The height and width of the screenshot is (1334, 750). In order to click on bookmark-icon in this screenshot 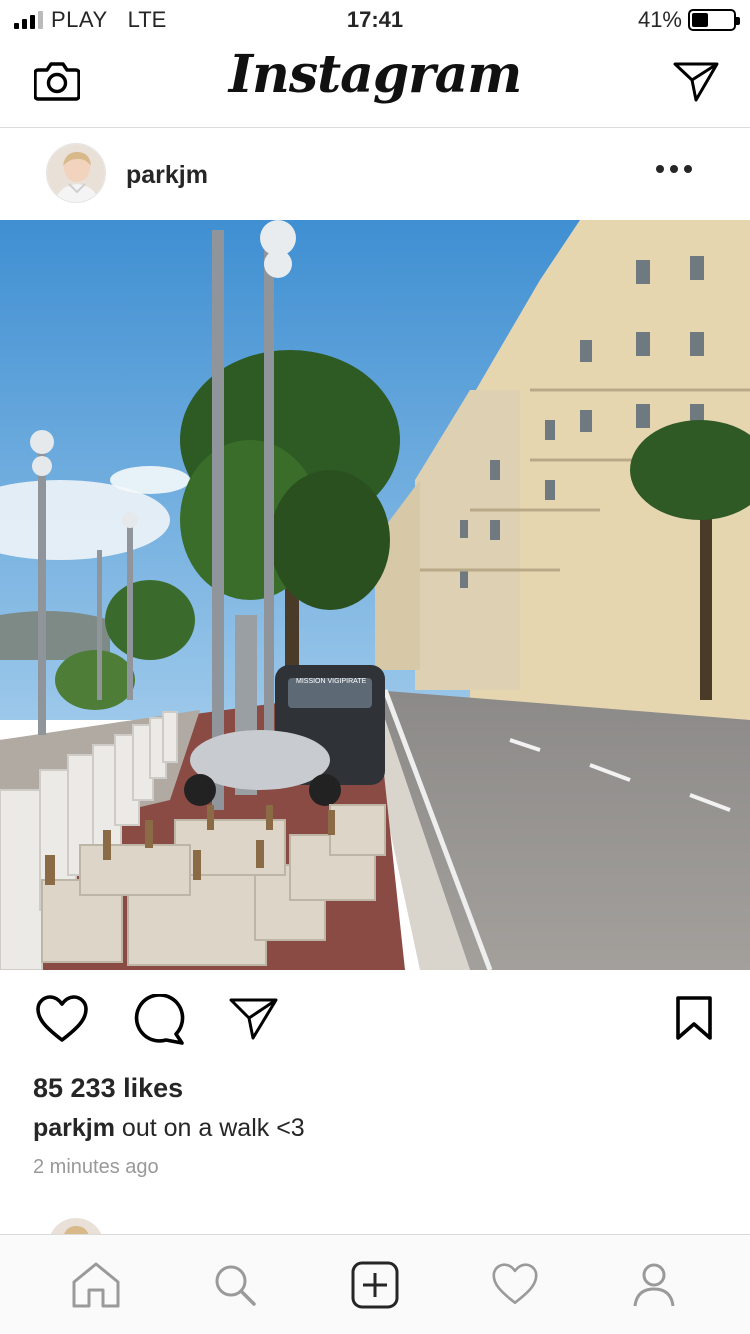, I will do `click(694, 1018)`.